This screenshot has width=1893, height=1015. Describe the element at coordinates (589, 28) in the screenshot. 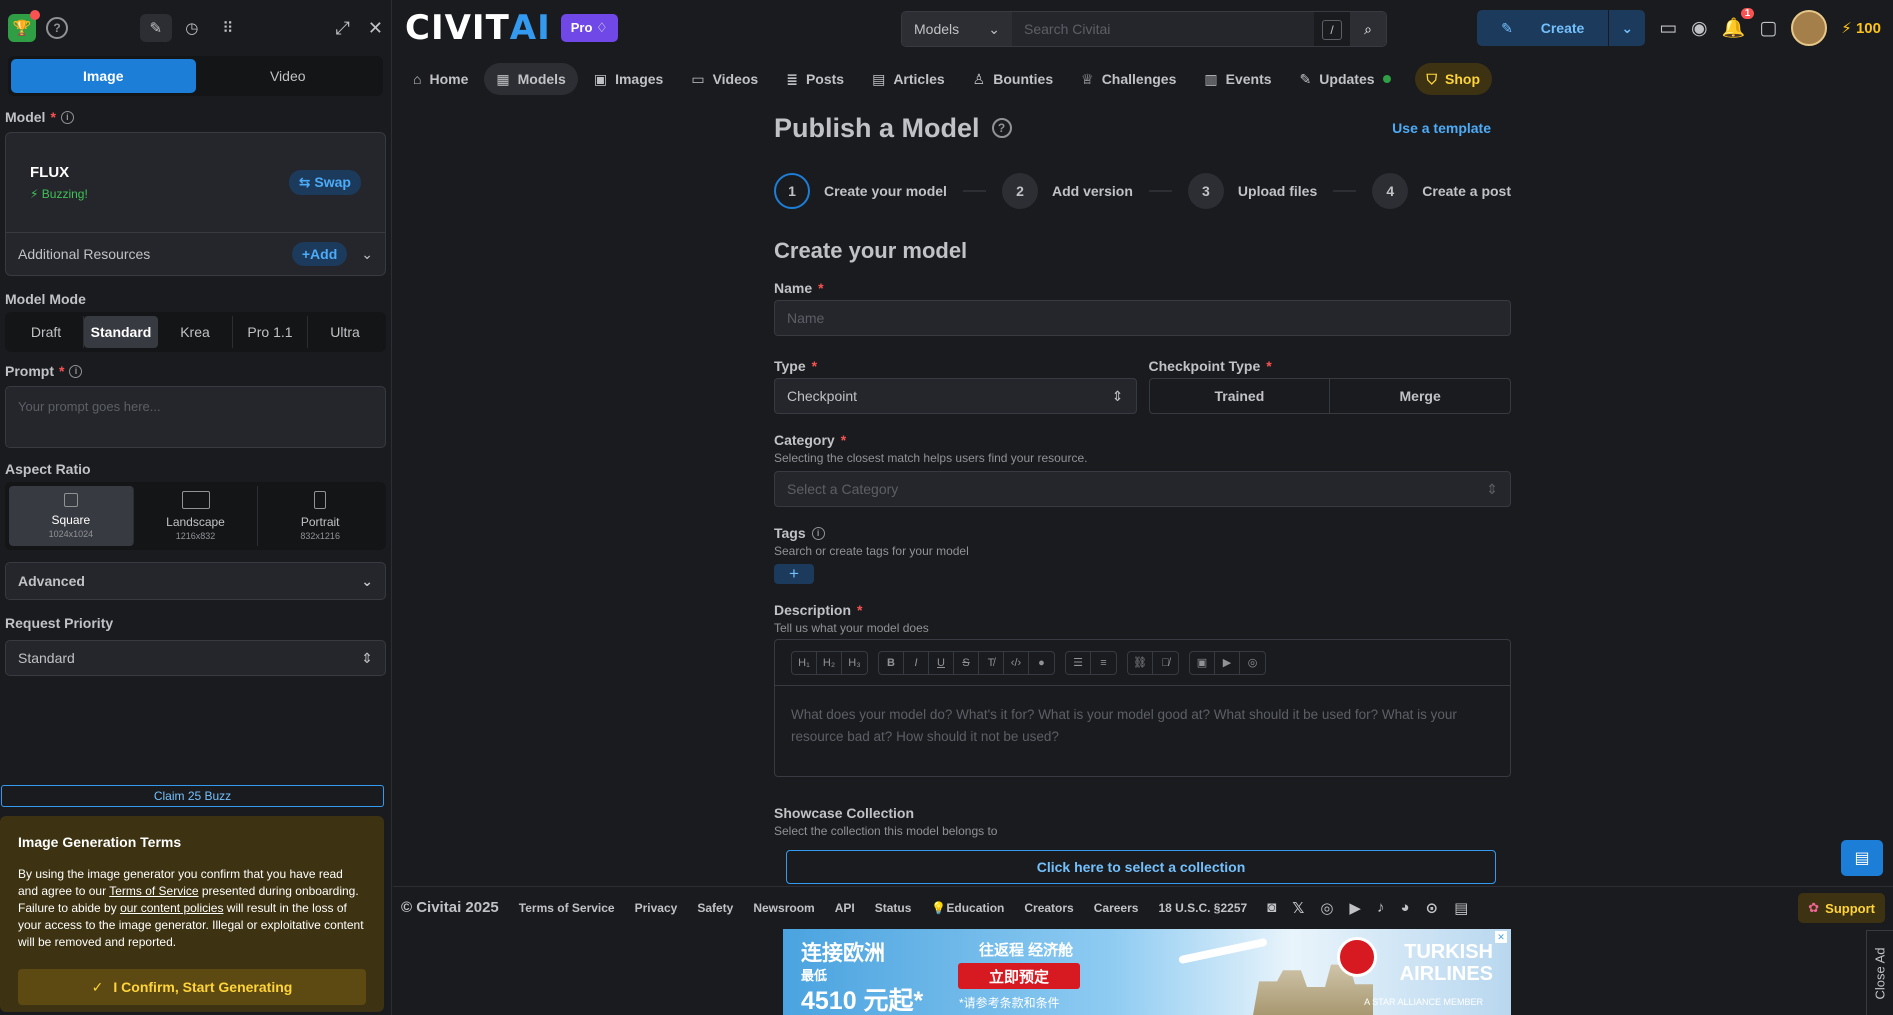

I see `pro-badge-button: Pro ♢` at that location.